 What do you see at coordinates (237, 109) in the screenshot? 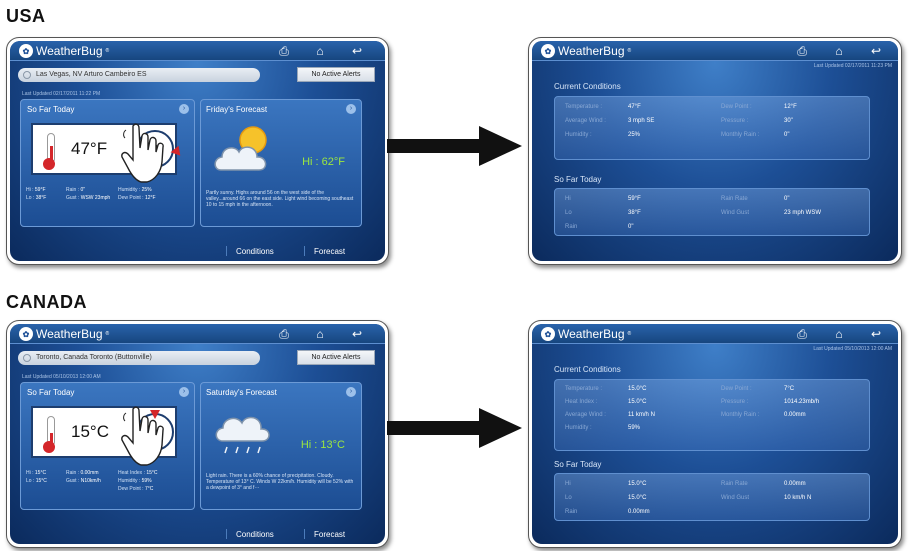
I see `forecast-title: Friday's Forecast` at bounding box center [237, 109].